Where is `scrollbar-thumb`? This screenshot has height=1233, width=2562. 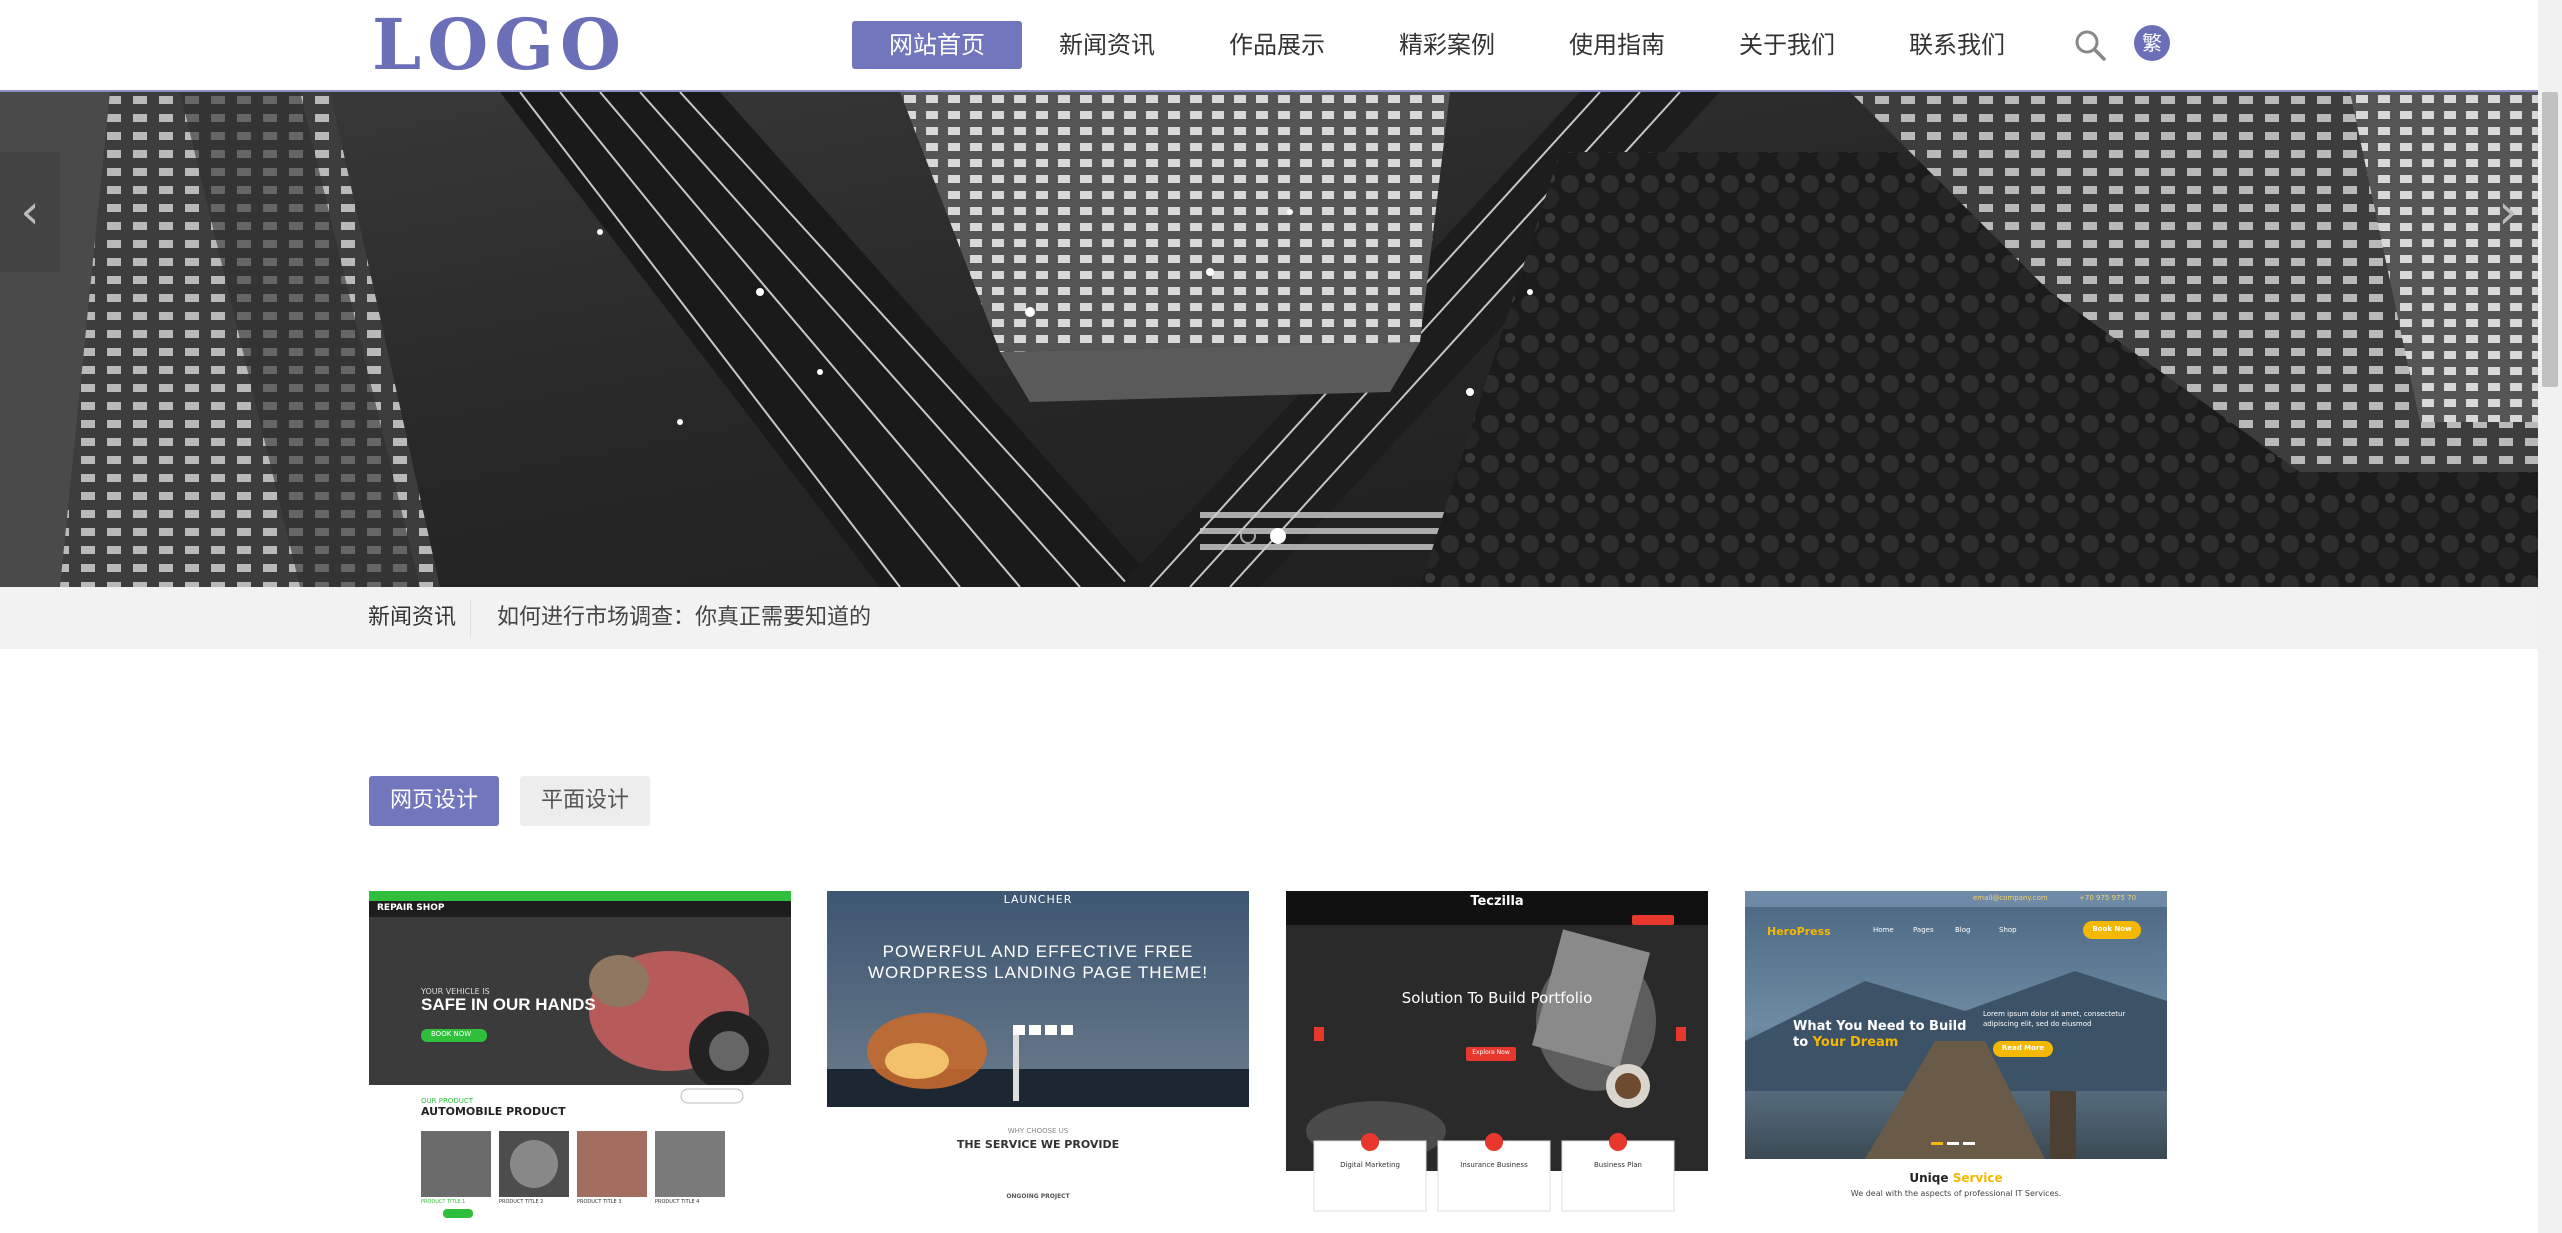
scrollbar-thumb is located at coordinates (2550, 239).